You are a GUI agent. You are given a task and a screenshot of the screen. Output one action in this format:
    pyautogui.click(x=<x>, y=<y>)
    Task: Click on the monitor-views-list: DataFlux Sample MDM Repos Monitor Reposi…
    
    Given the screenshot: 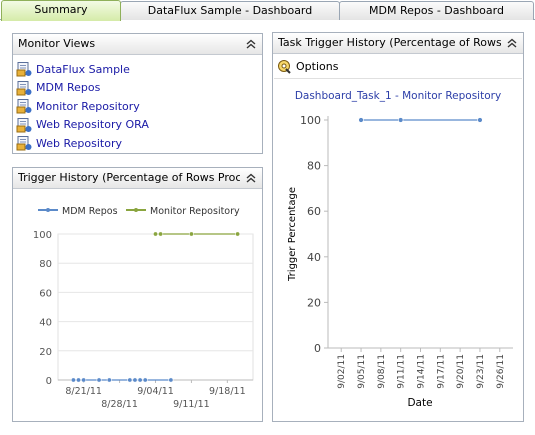 What is the action you would take?
    pyautogui.click(x=137, y=106)
    